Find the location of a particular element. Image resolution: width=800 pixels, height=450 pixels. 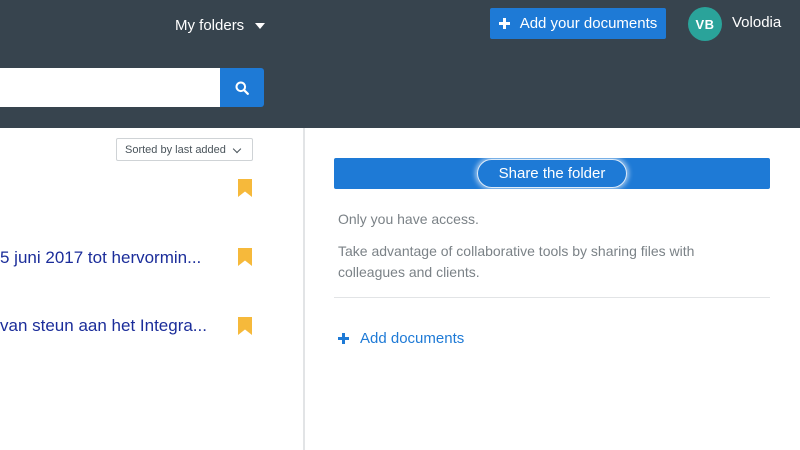

add-documents-label: Add documents is located at coordinates (412, 338).